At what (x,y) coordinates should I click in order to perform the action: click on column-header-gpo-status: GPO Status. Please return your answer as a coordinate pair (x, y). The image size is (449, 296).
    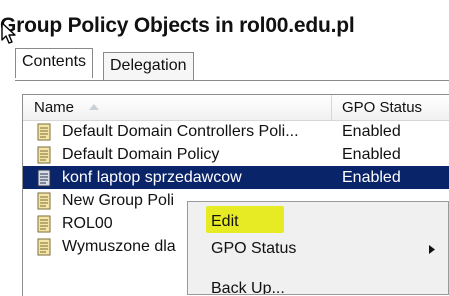
    Looking at the image, I should click on (382, 107).